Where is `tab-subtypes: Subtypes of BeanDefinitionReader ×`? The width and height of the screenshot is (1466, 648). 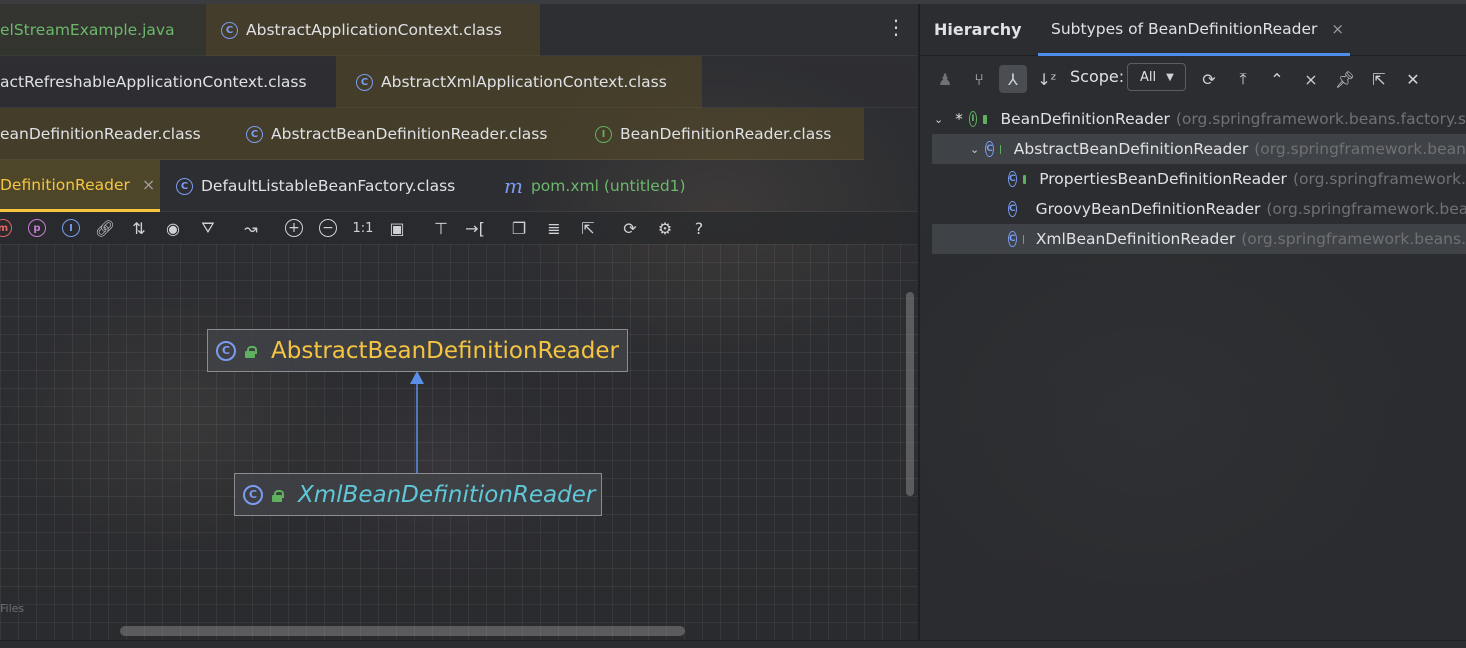 tab-subtypes: Subtypes of BeanDefinitionReader × is located at coordinates (1194, 30).